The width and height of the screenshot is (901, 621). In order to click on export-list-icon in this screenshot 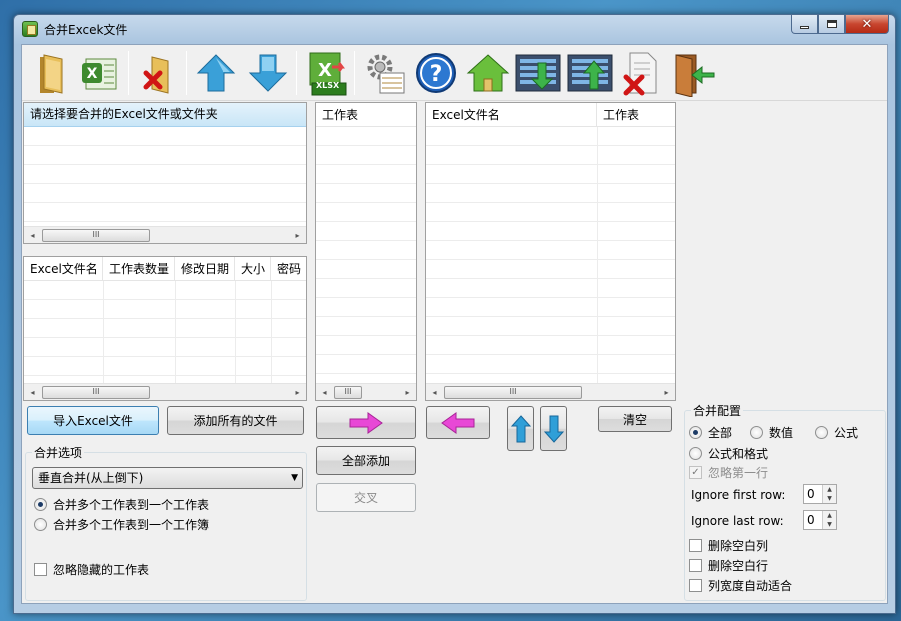, I will do `click(590, 73)`.